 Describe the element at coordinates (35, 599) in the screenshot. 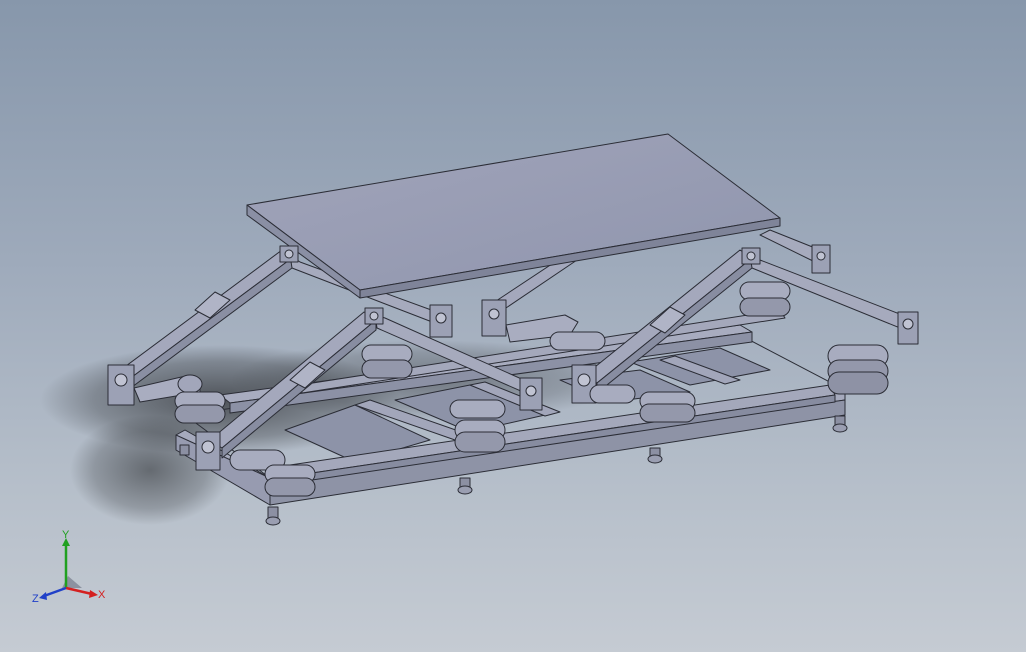

I see `z-axis-label: Z` at that location.